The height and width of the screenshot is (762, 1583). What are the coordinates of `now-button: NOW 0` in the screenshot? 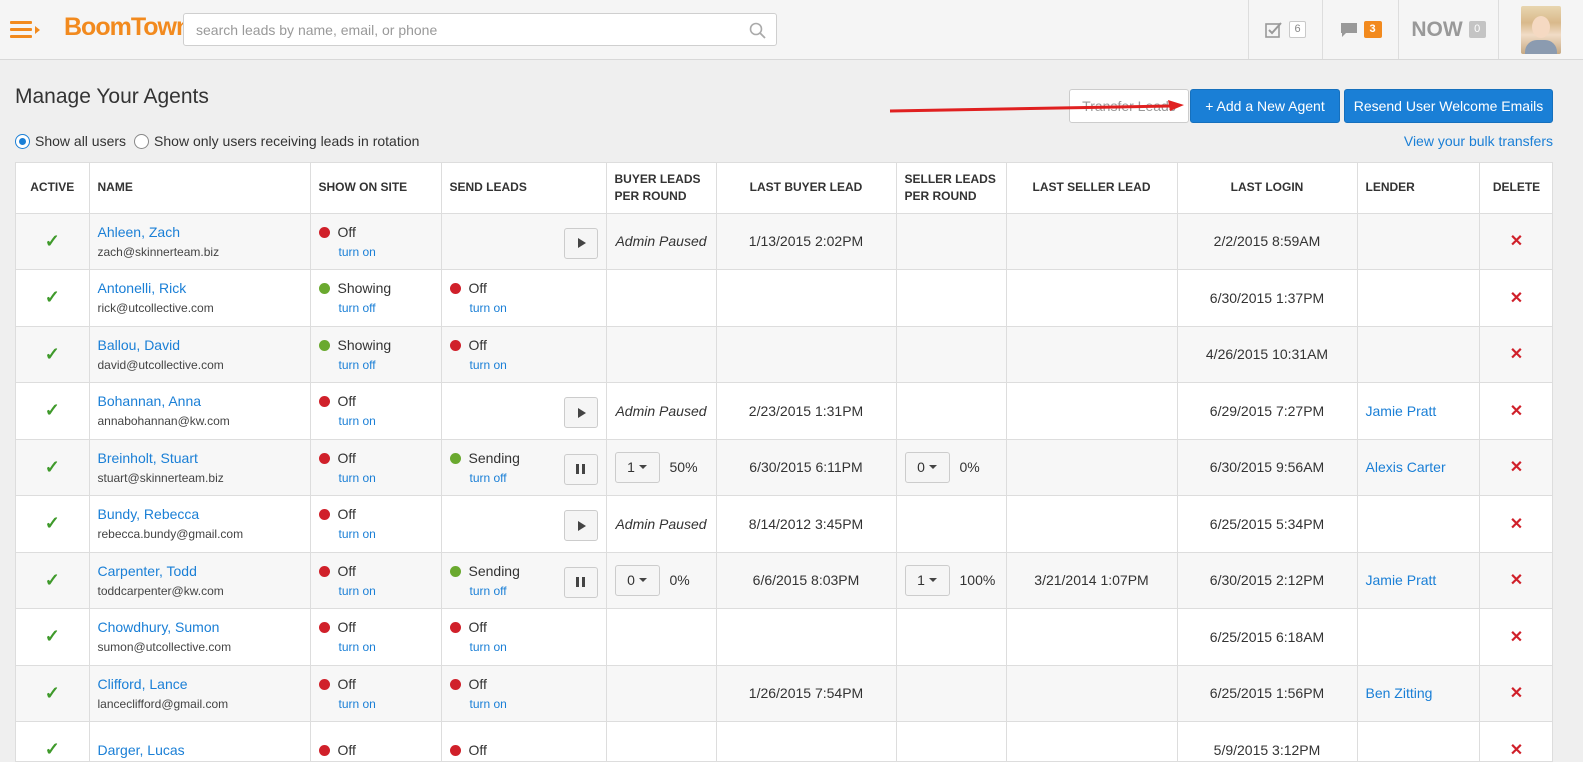 It's located at (1448, 29).